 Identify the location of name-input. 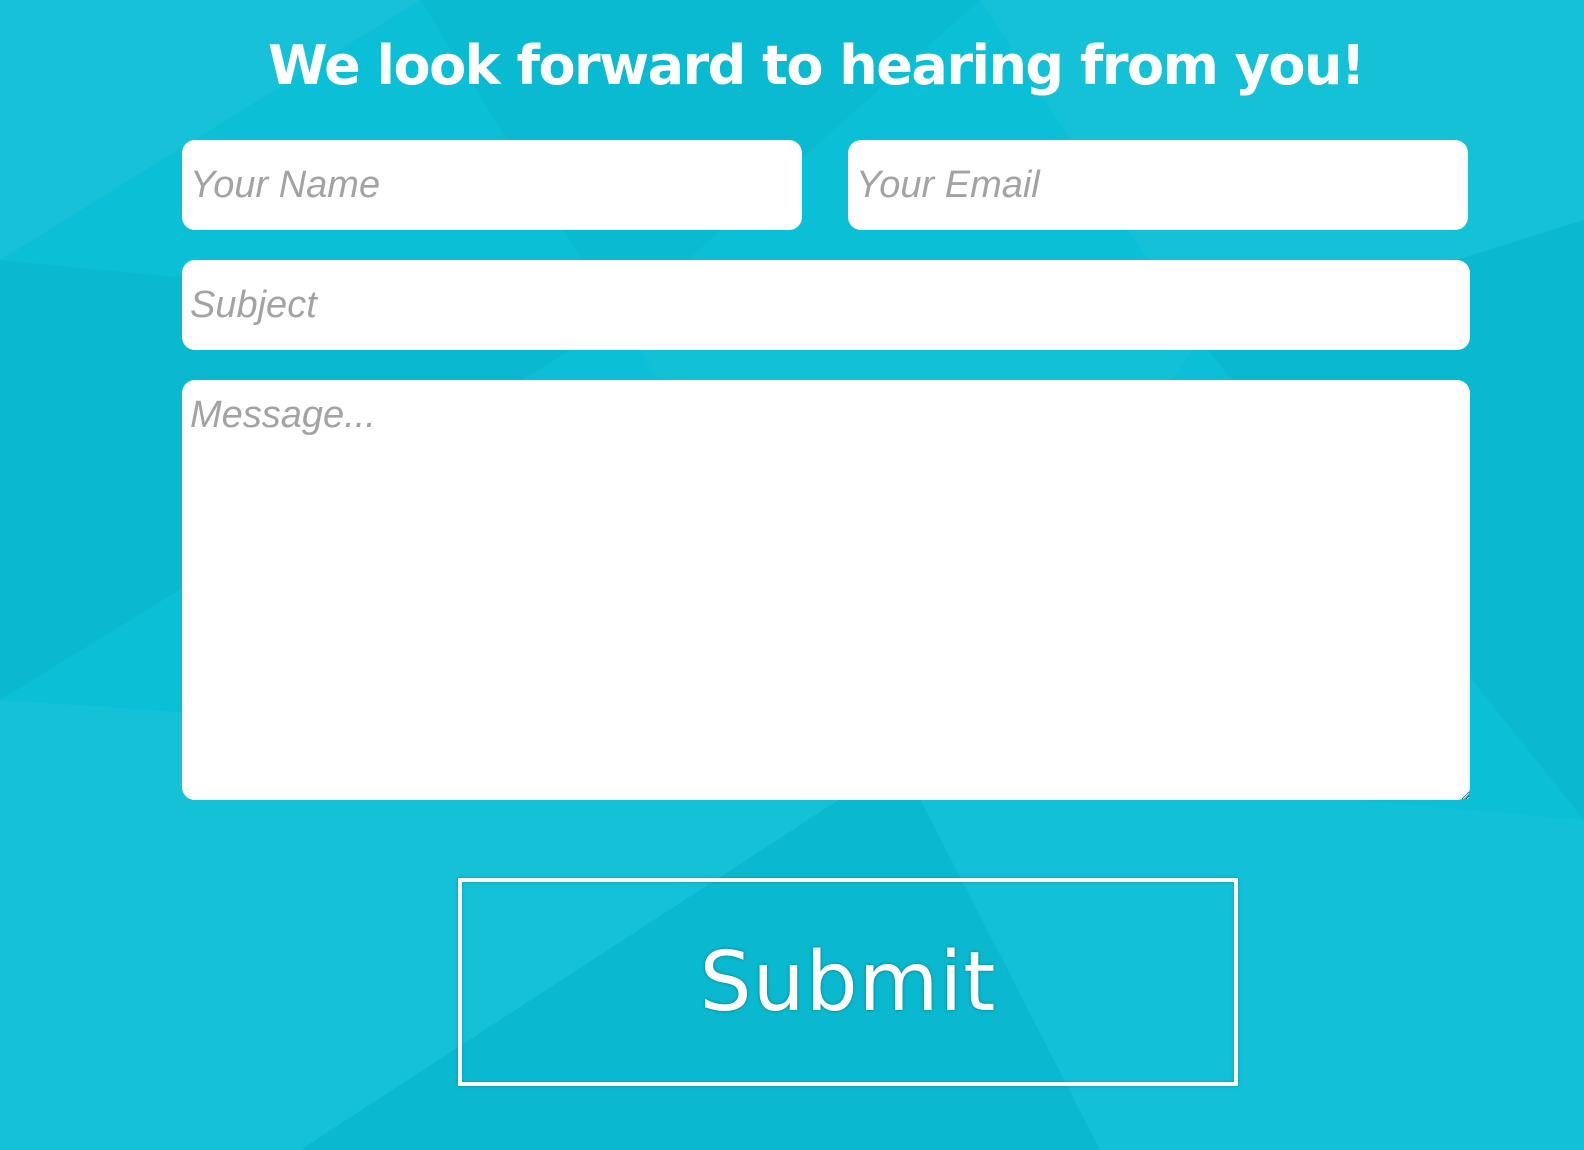
(492, 185).